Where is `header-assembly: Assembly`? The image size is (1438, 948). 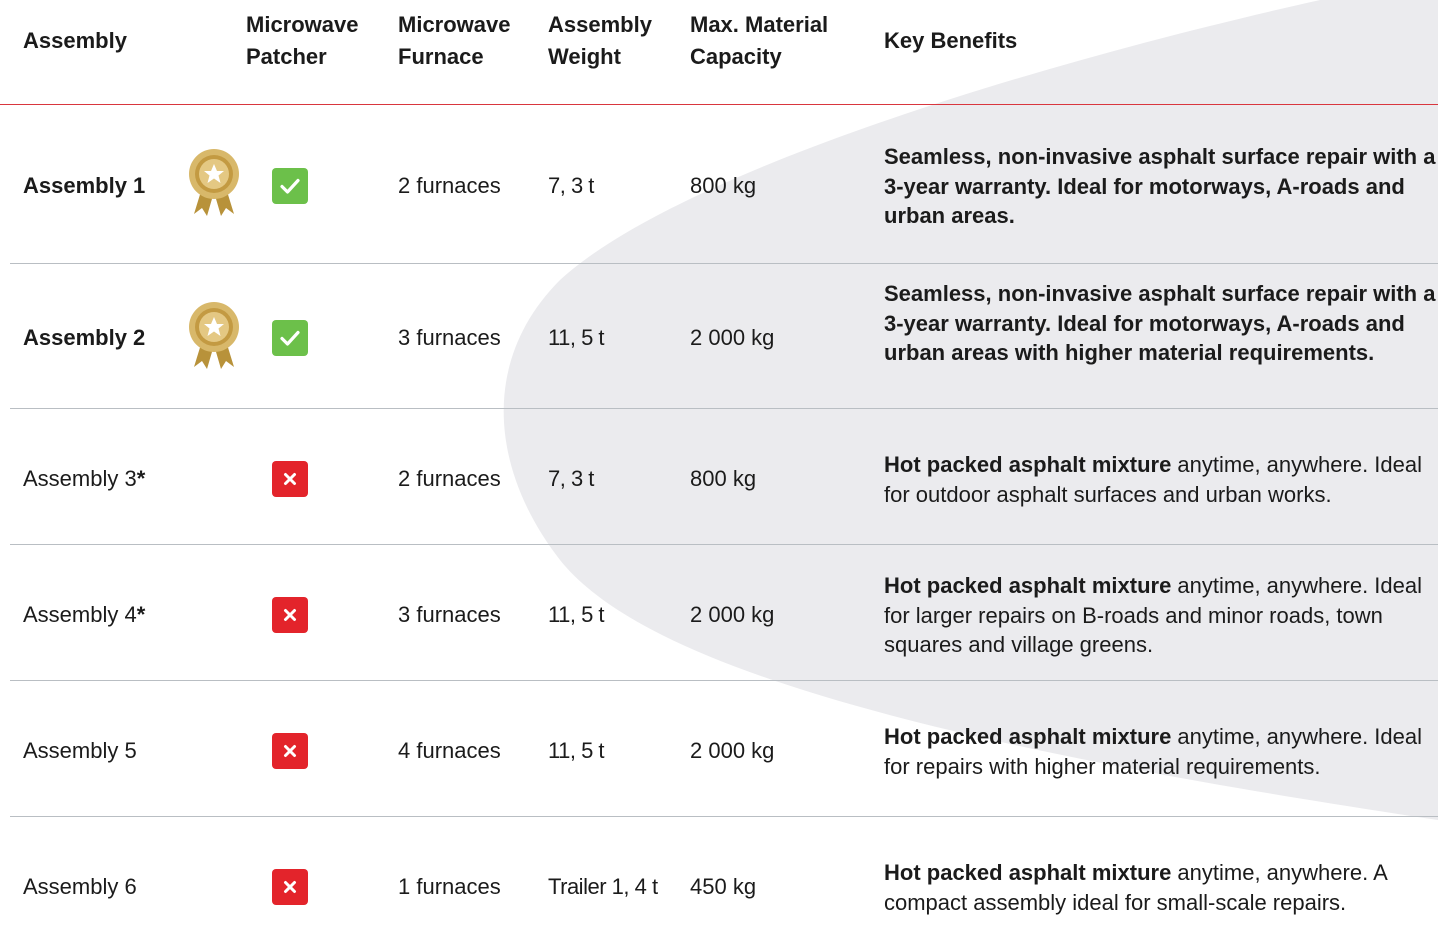 header-assembly: Assembly is located at coordinates (75, 40).